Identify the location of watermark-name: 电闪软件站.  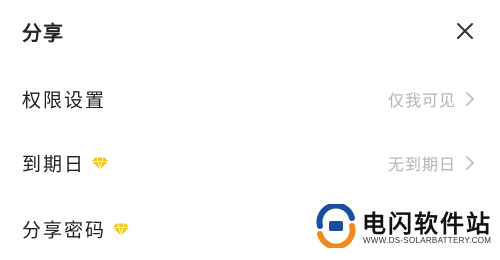
(427, 224).